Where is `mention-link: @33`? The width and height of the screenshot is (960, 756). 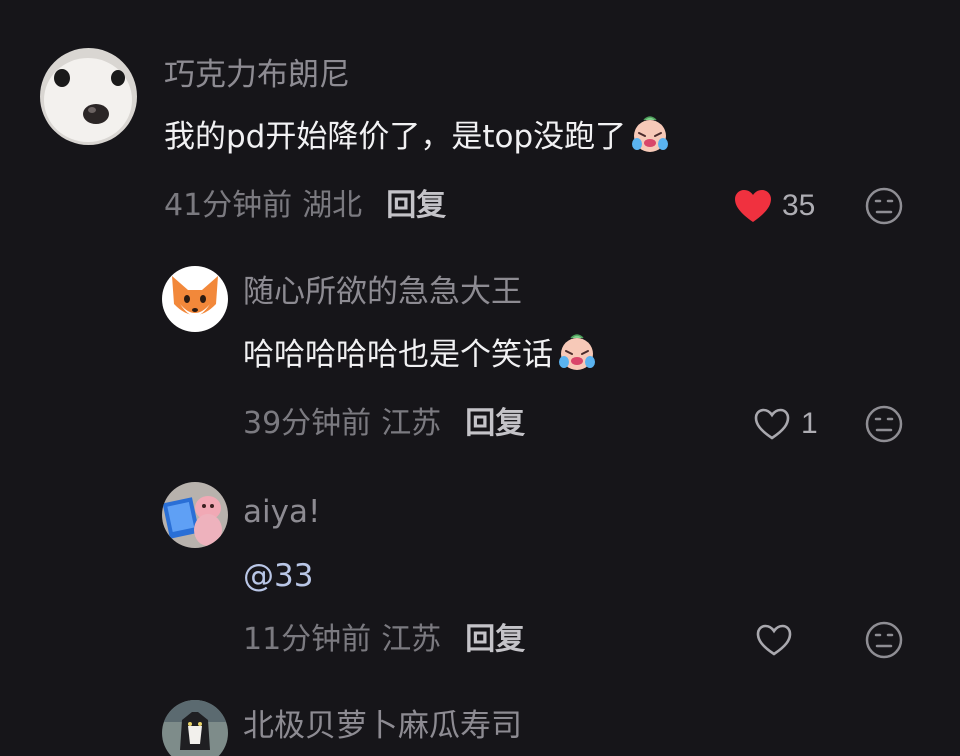
mention-link: @33 is located at coordinates (278, 576).